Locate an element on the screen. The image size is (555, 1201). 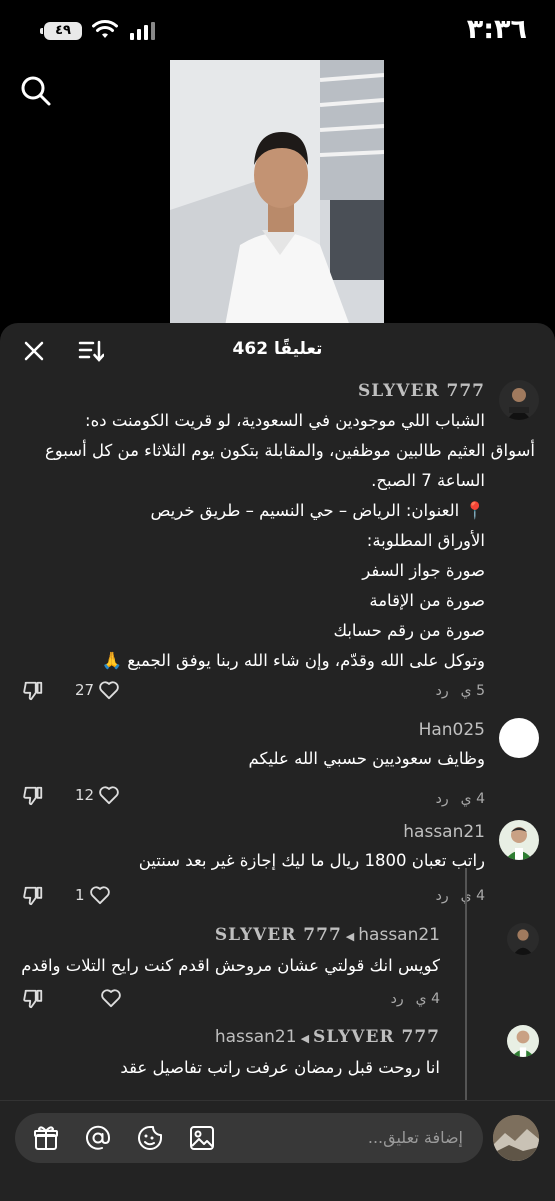
status-time: ٣:٣٦ is located at coordinates (496, 29).